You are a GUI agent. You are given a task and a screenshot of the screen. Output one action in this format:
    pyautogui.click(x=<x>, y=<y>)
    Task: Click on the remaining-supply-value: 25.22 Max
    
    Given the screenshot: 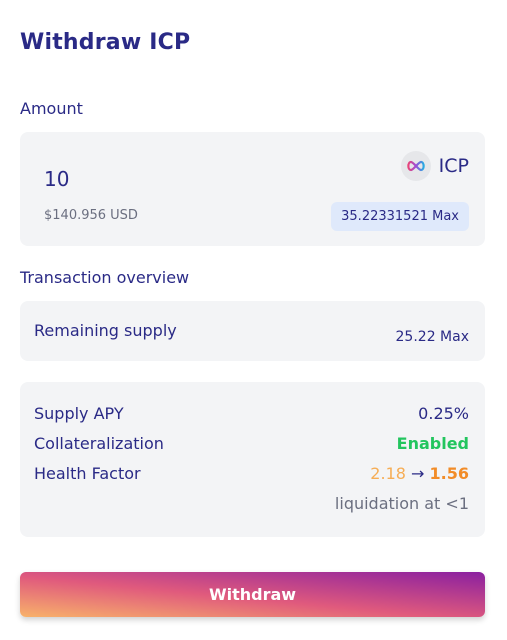 What is the action you would take?
    pyautogui.click(x=432, y=337)
    